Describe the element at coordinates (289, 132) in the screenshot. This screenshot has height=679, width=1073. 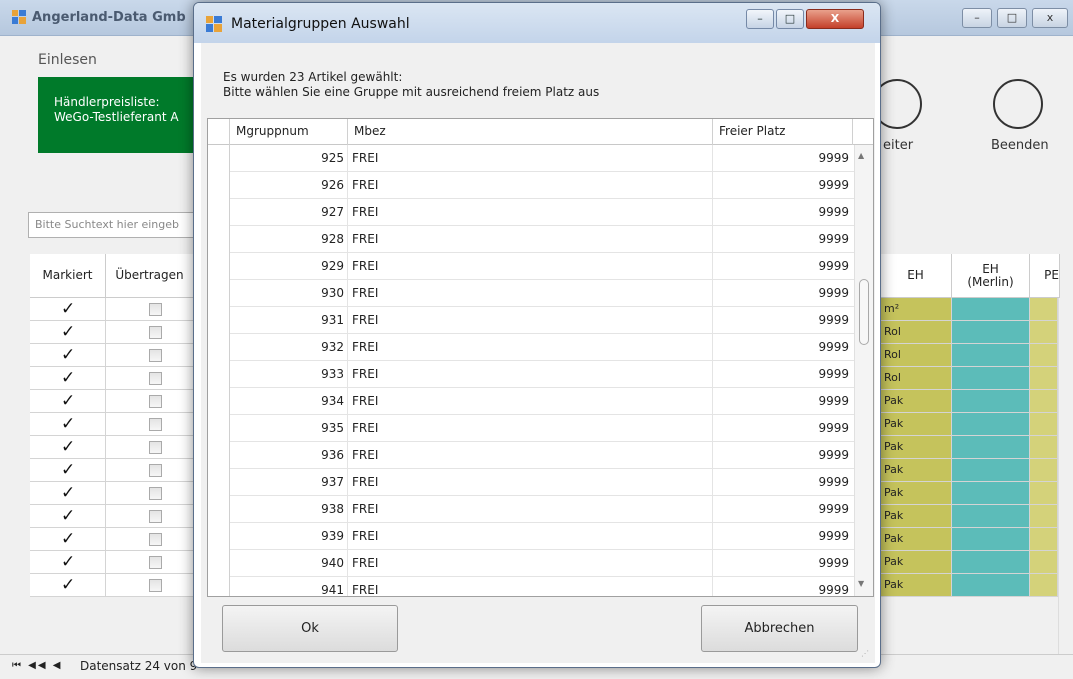
I see `column-header-mgruppnum: Mgruppnum` at that location.